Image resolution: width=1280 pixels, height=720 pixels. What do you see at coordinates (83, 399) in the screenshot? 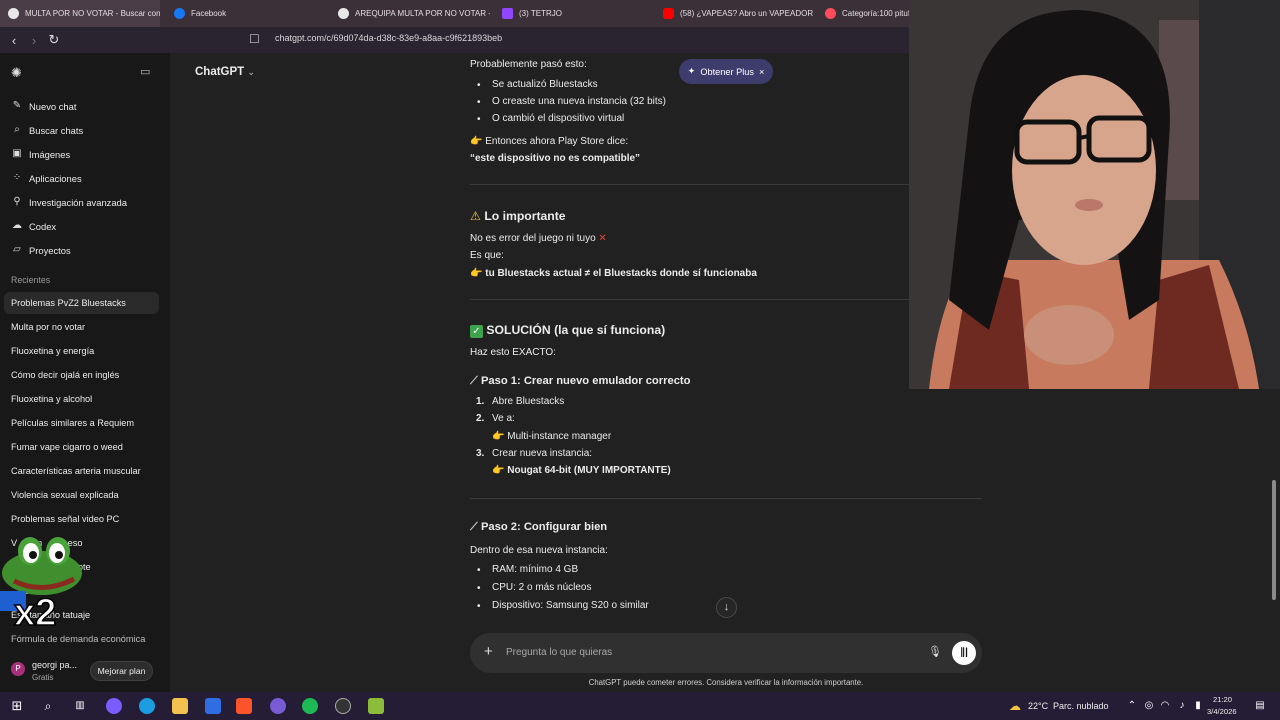
I see `chat-item: Fluoxetina y alcohol` at bounding box center [83, 399].